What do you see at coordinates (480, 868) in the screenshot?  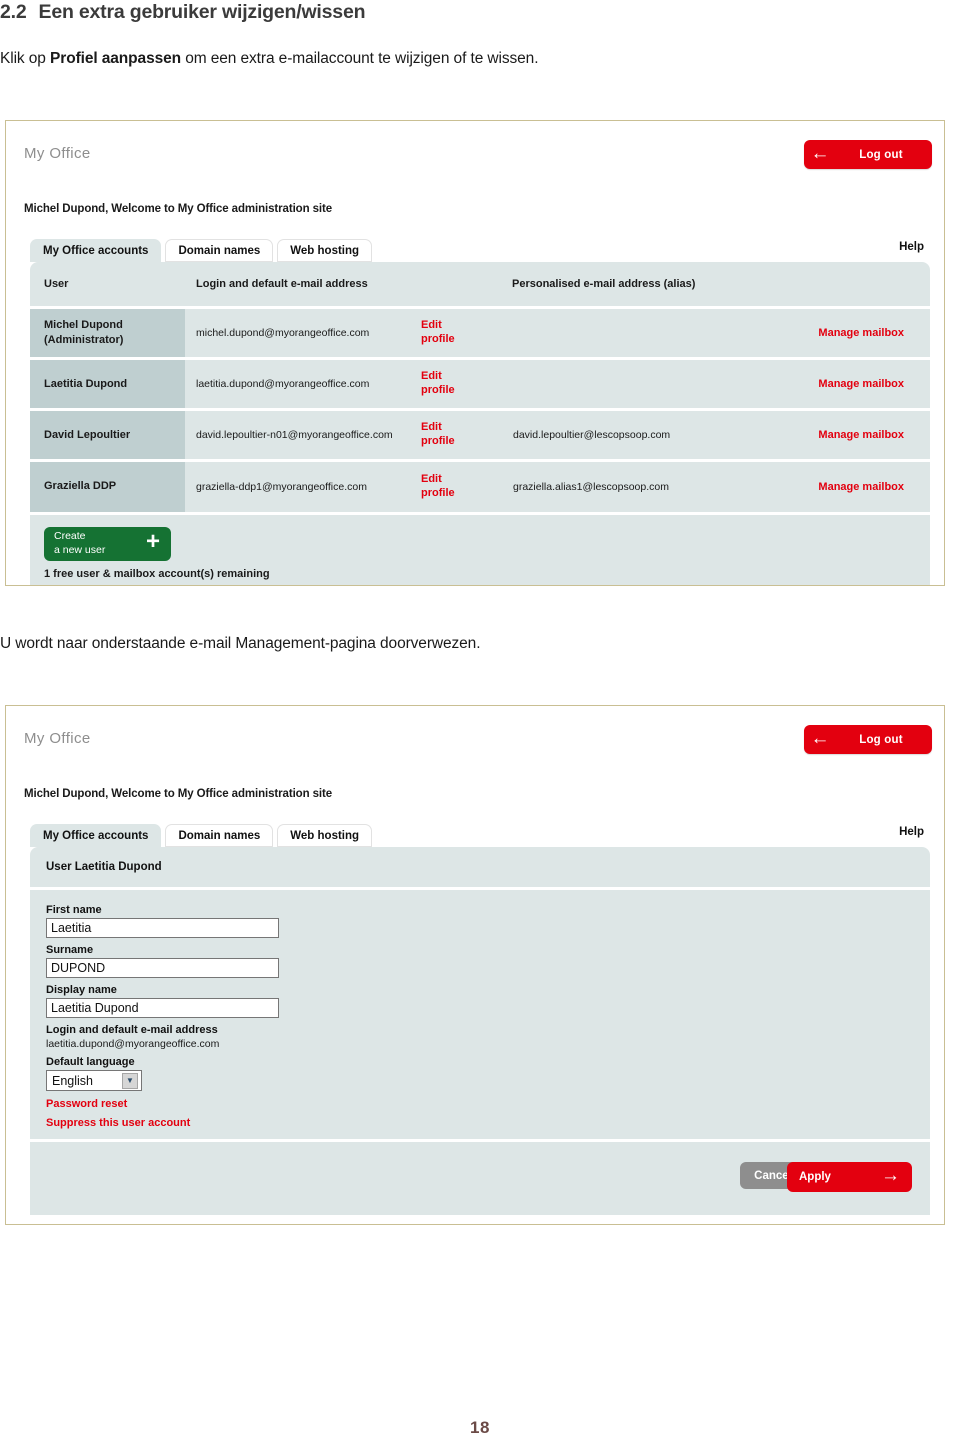 I see `profile-panel-header: User Laetitia Dupond` at bounding box center [480, 868].